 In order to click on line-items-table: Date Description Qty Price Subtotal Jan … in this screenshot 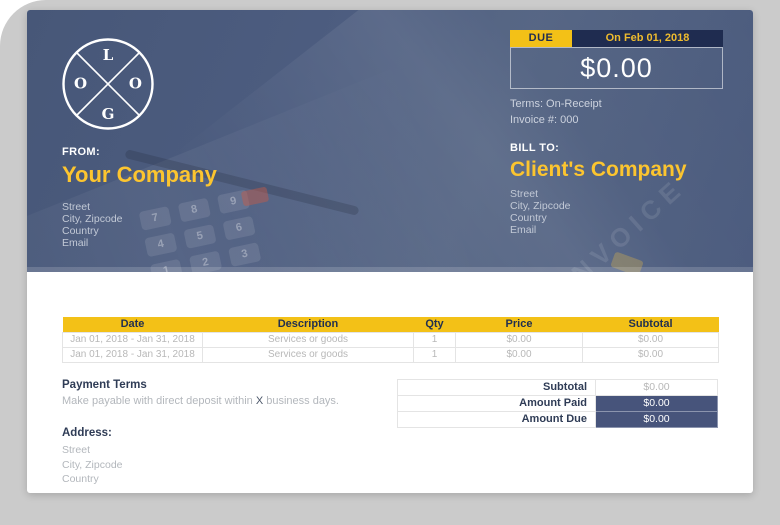, I will do `click(390, 340)`.